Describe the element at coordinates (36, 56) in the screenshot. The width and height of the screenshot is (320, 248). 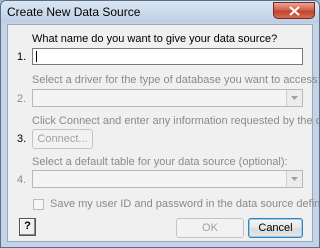
I see `text-caret` at that location.